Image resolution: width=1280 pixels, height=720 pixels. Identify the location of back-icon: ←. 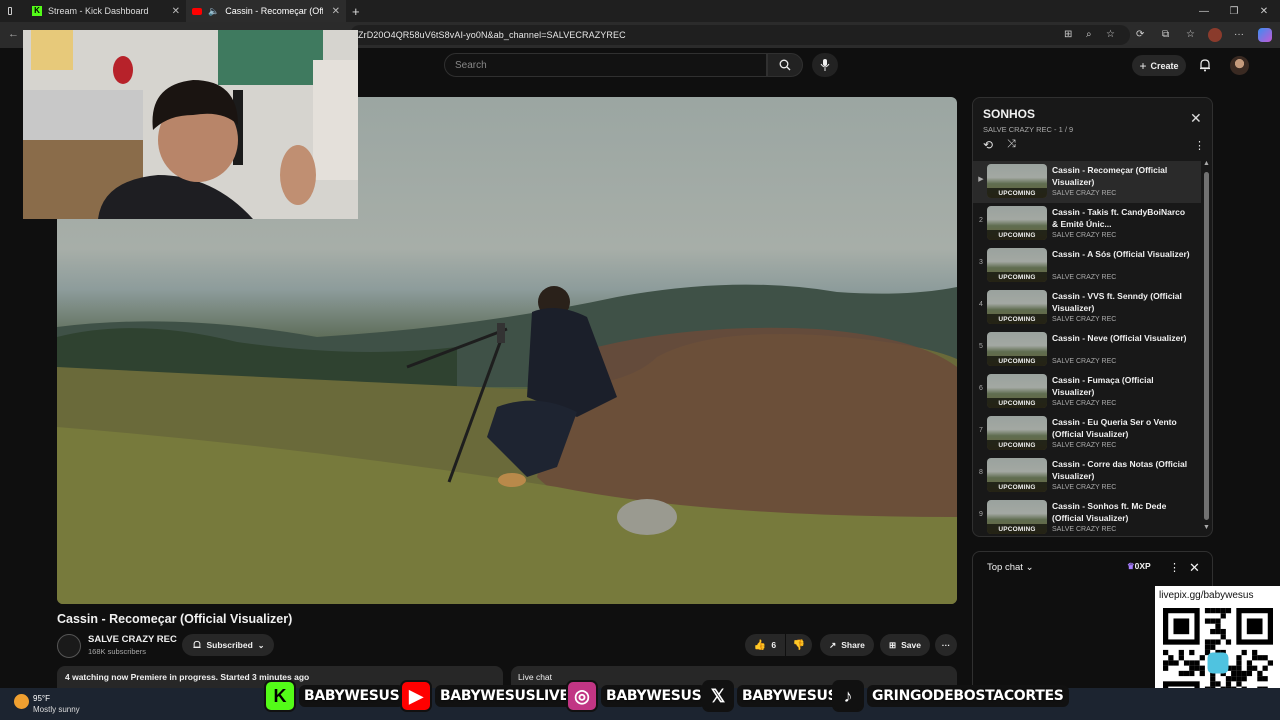
(13, 34).